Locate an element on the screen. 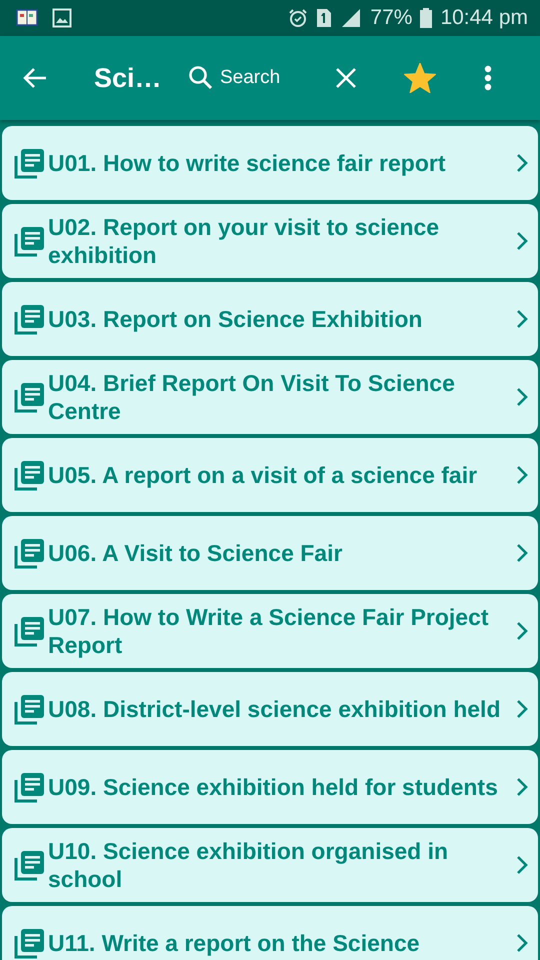 The height and width of the screenshot is (960, 540). back-arrow-icon is located at coordinates (35, 78).